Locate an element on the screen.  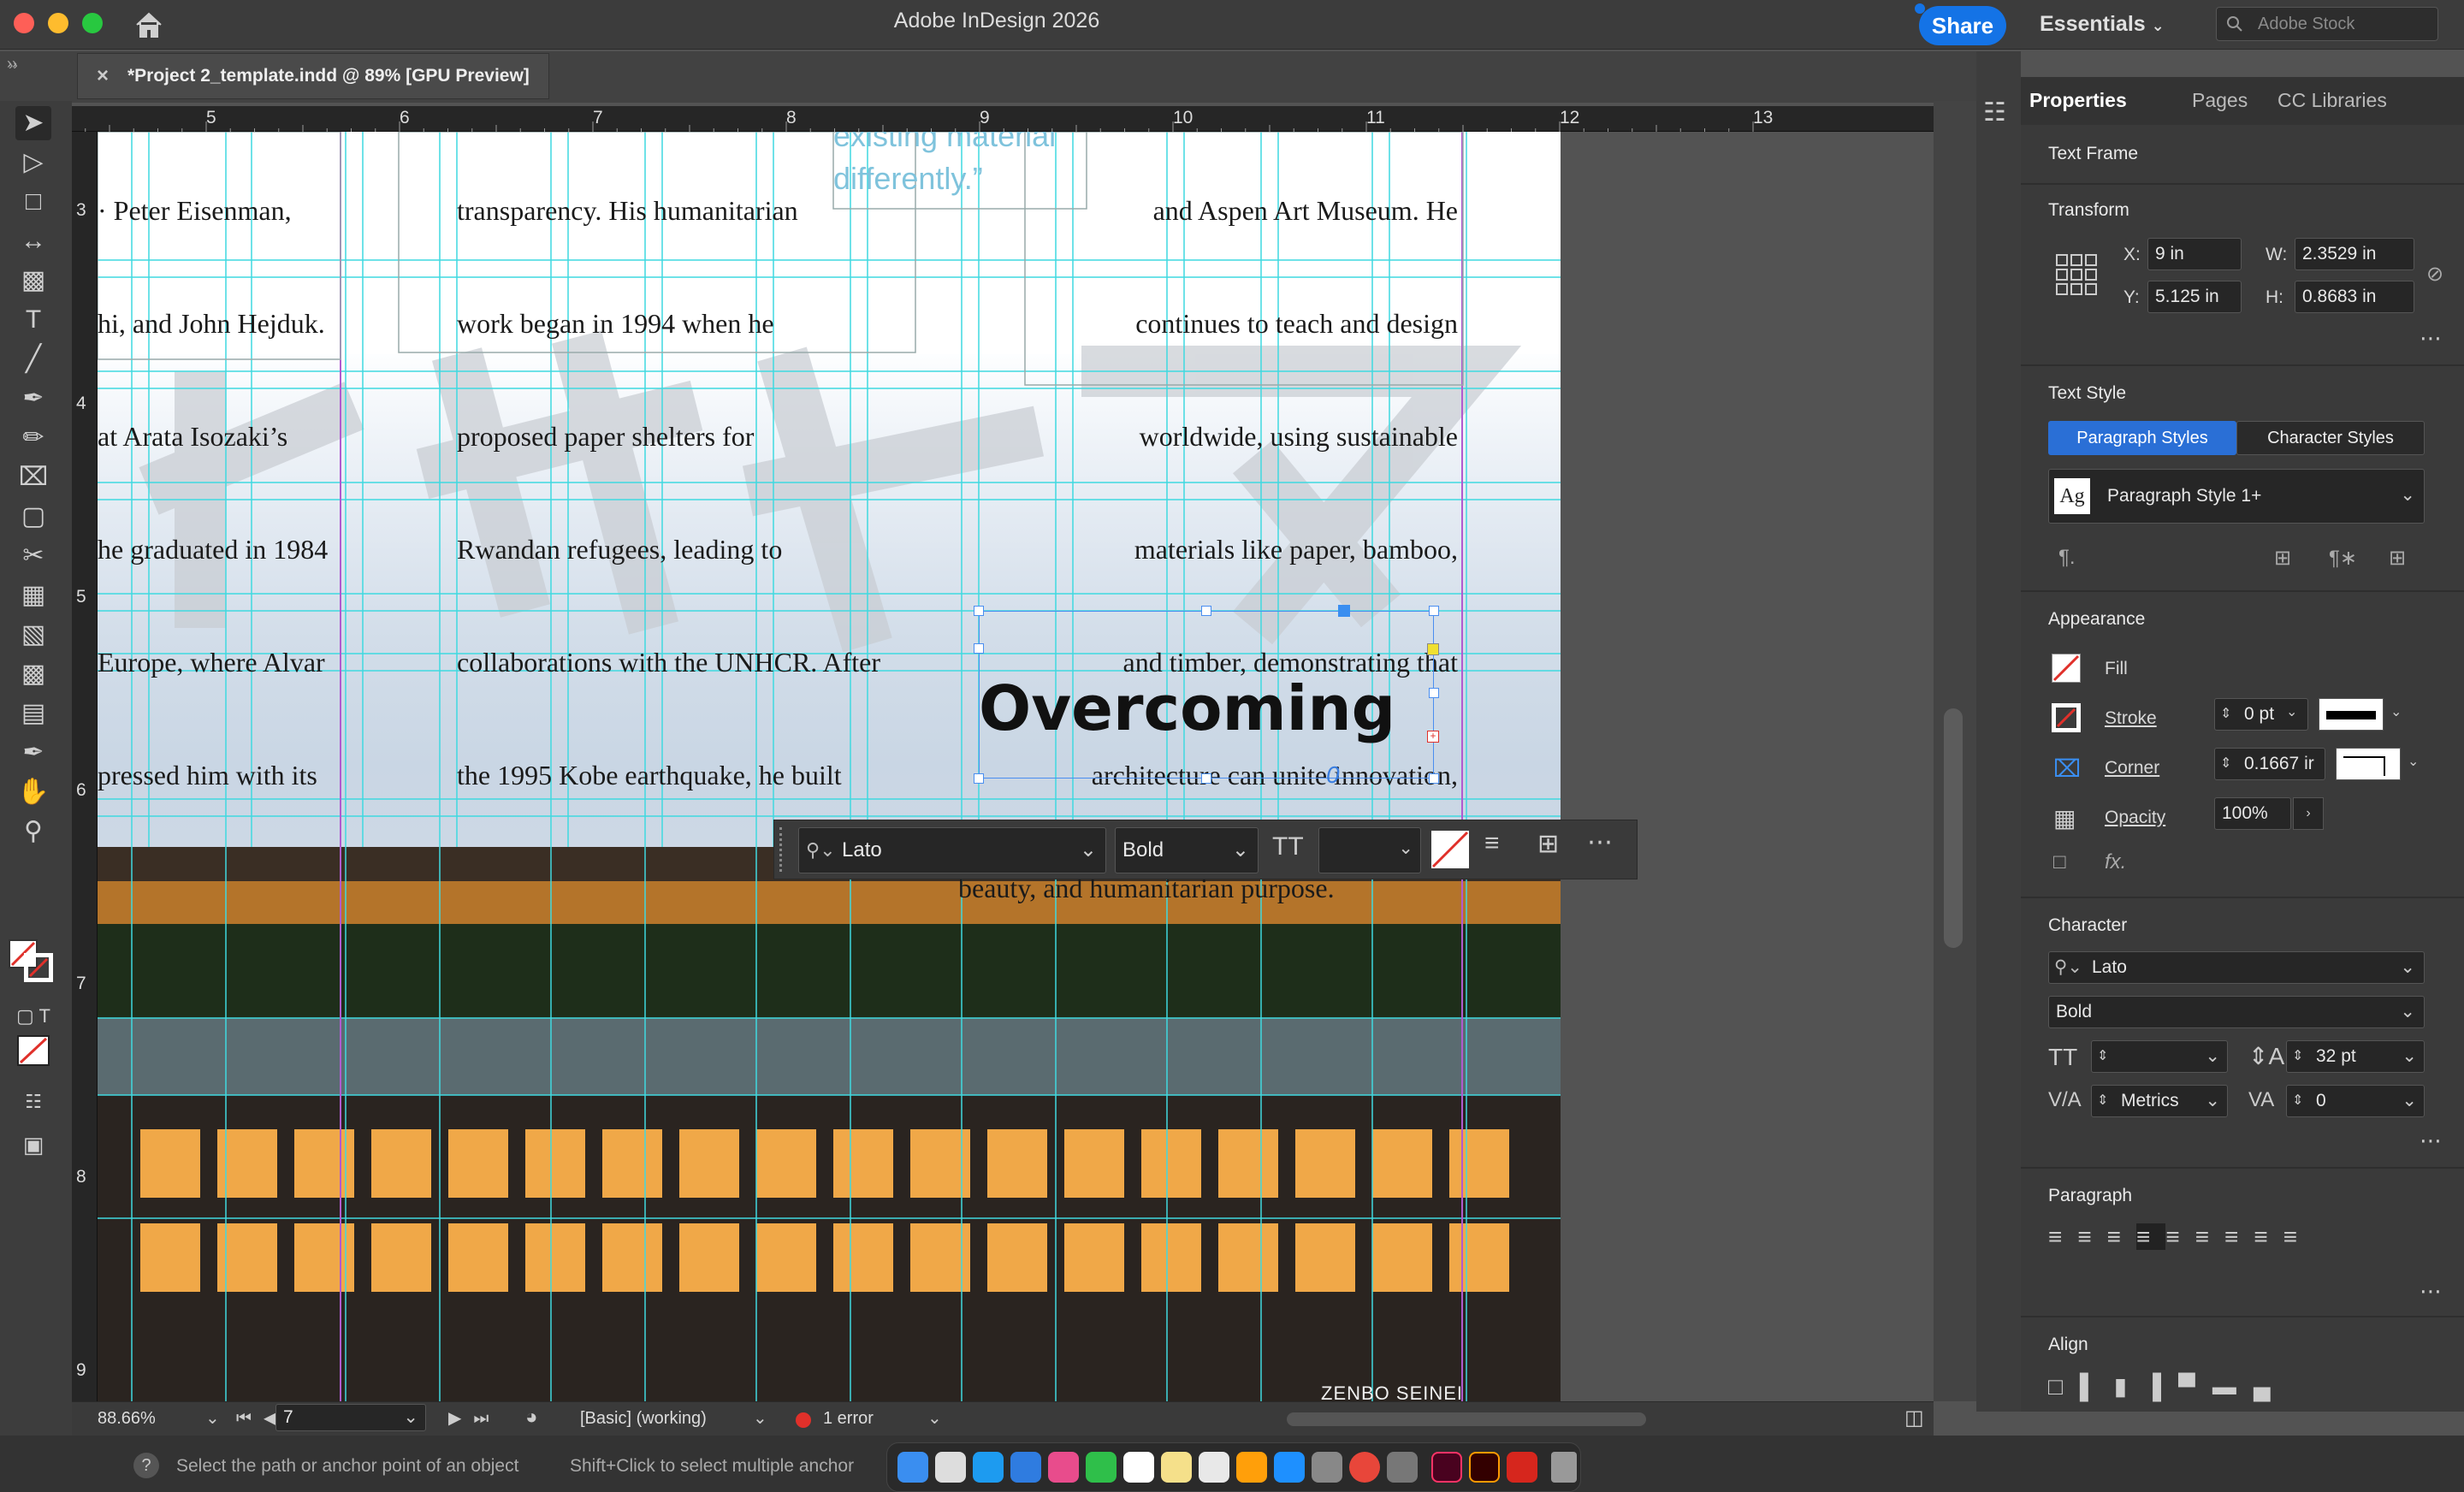
corner-shape-dropdown is located at coordinates (2368, 764).